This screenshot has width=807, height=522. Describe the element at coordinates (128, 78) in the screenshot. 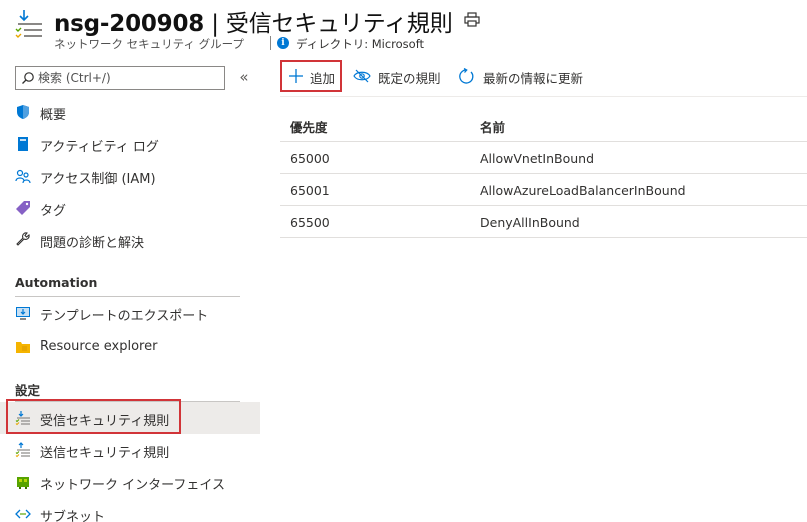

I see `search-input` at that location.